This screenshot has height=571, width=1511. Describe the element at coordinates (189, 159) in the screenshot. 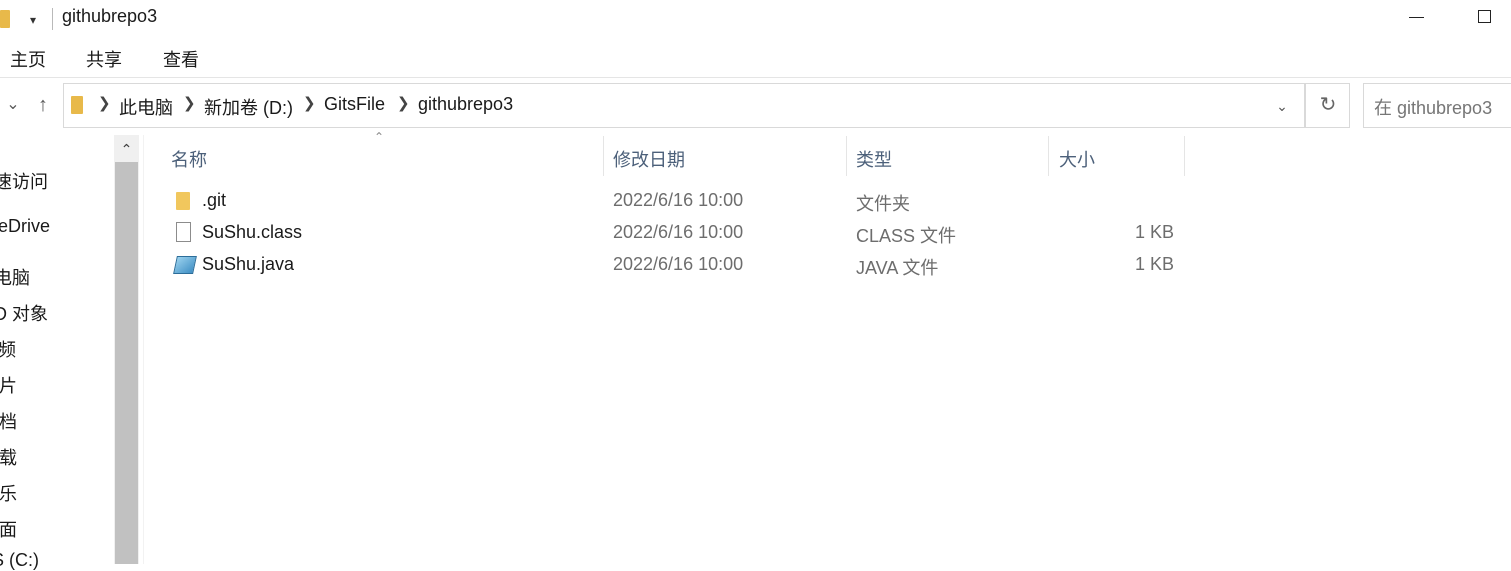

I see `column-header-name: 名称` at that location.